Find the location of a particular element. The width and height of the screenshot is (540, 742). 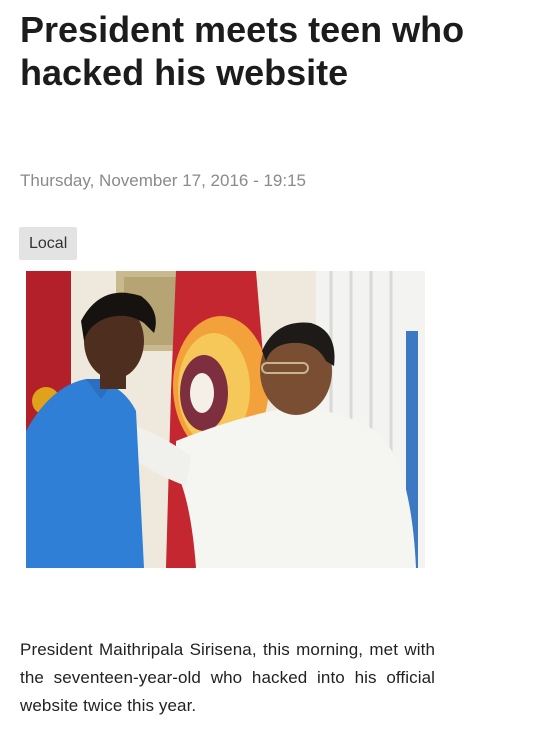

article-date: Thursday, November 17, 2016 - 19:15 is located at coordinates (163, 180).